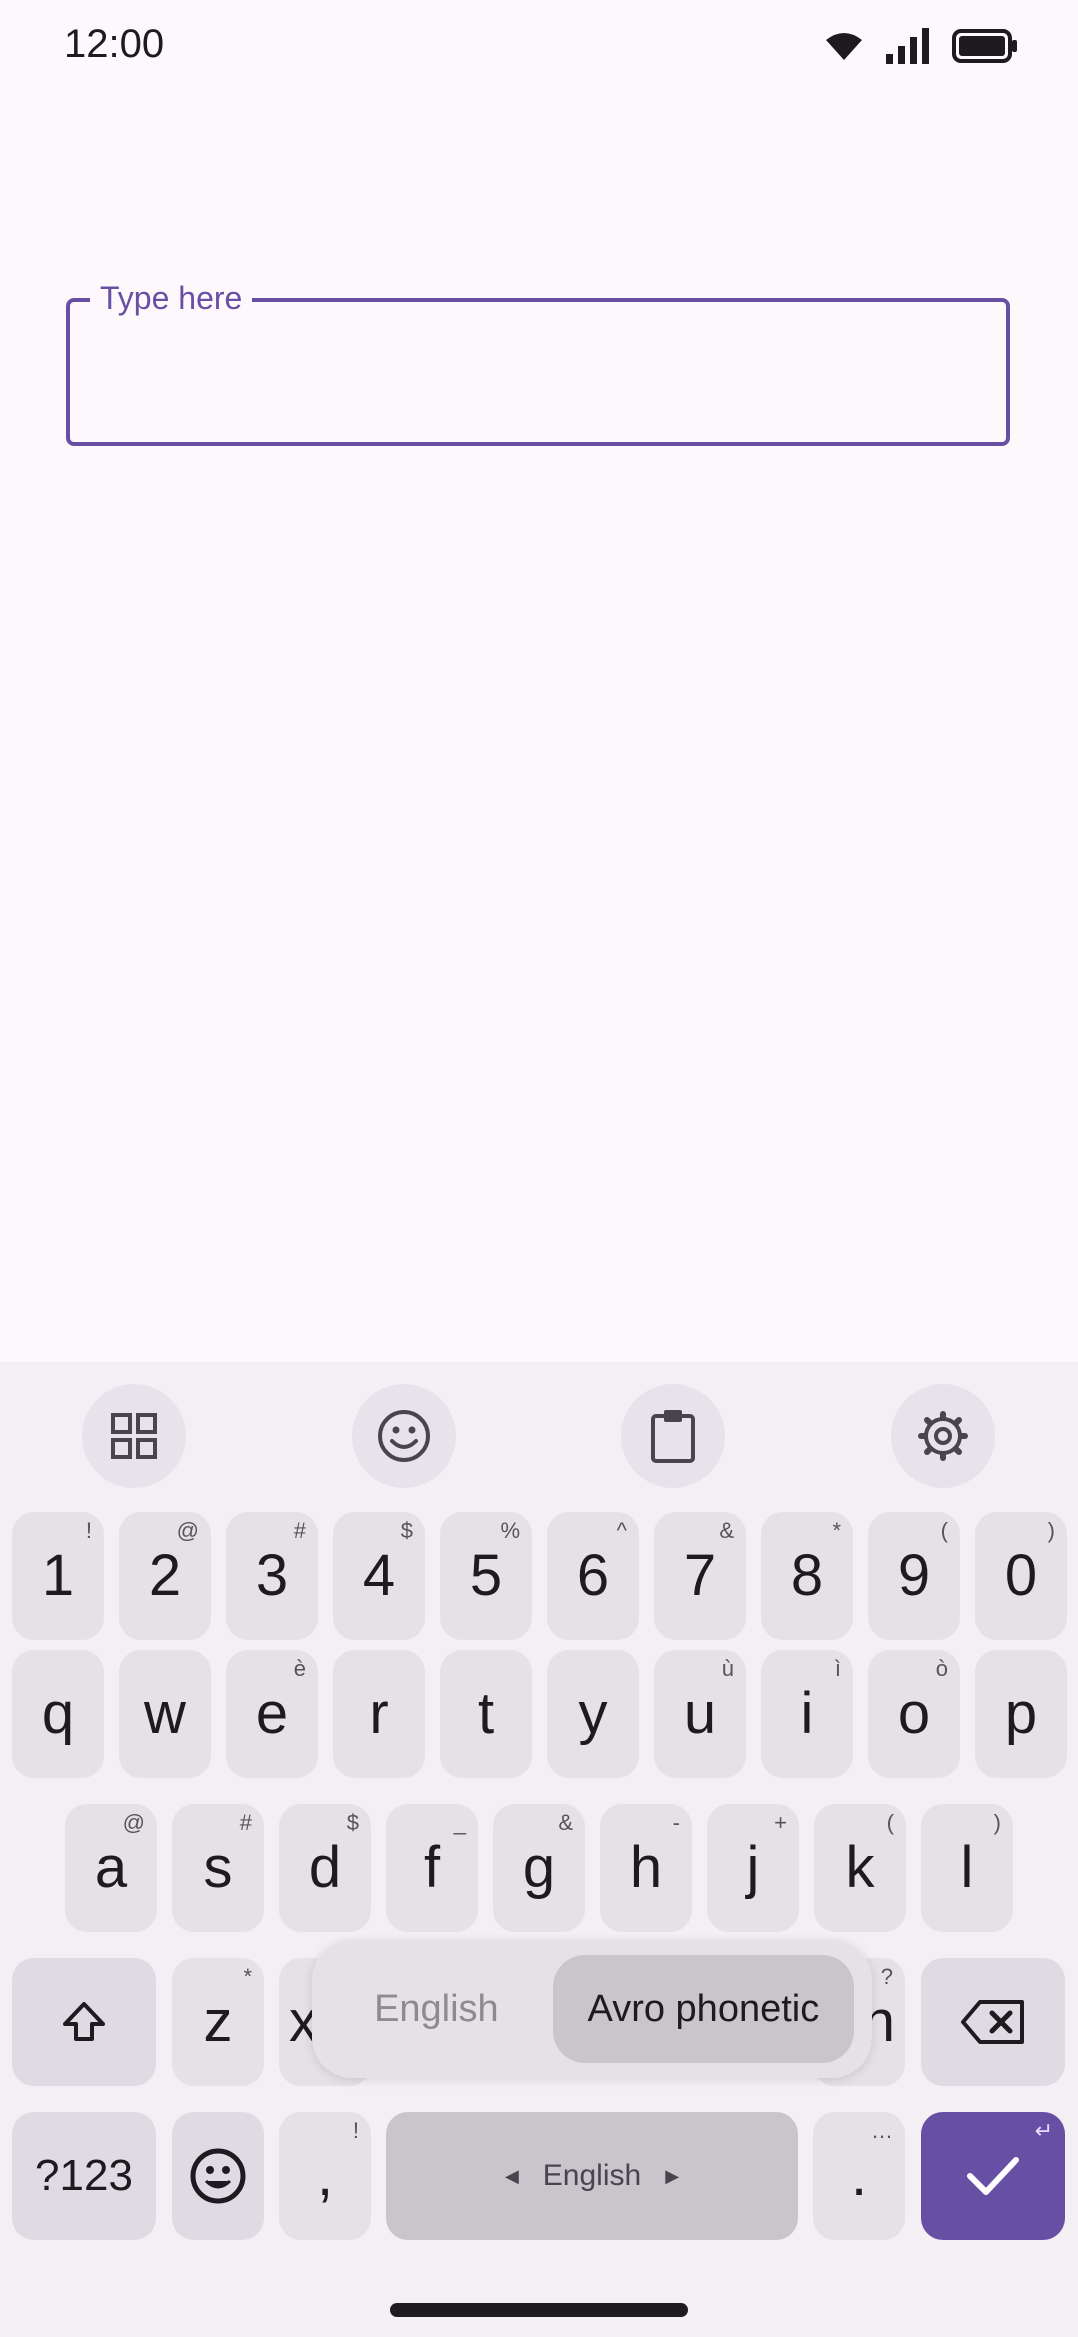  Describe the element at coordinates (299, 1668) in the screenshot. I see `key-hint: è` at that location.